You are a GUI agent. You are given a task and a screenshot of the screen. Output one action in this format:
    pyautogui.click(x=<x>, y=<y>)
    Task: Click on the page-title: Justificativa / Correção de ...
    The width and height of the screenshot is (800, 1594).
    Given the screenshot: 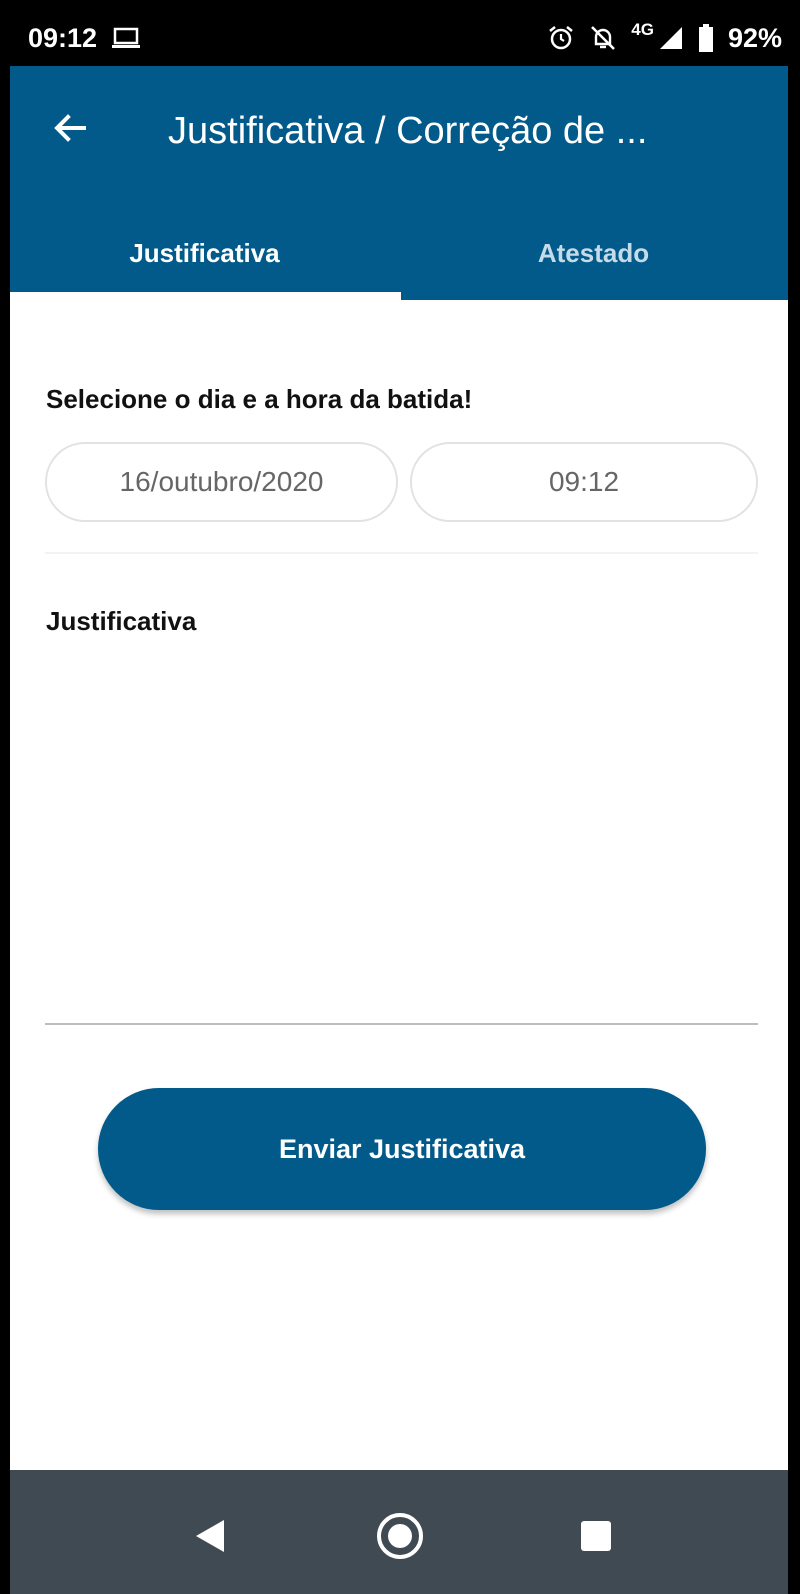 What is the action you would take?
    pyautogui.click(x=408, y=131)
    